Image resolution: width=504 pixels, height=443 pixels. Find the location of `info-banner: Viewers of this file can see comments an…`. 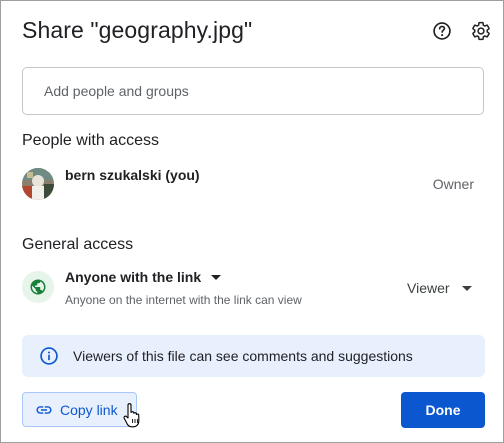

info-banner: Viewers of this file can see comments an… is located at coordinates (253, 356).